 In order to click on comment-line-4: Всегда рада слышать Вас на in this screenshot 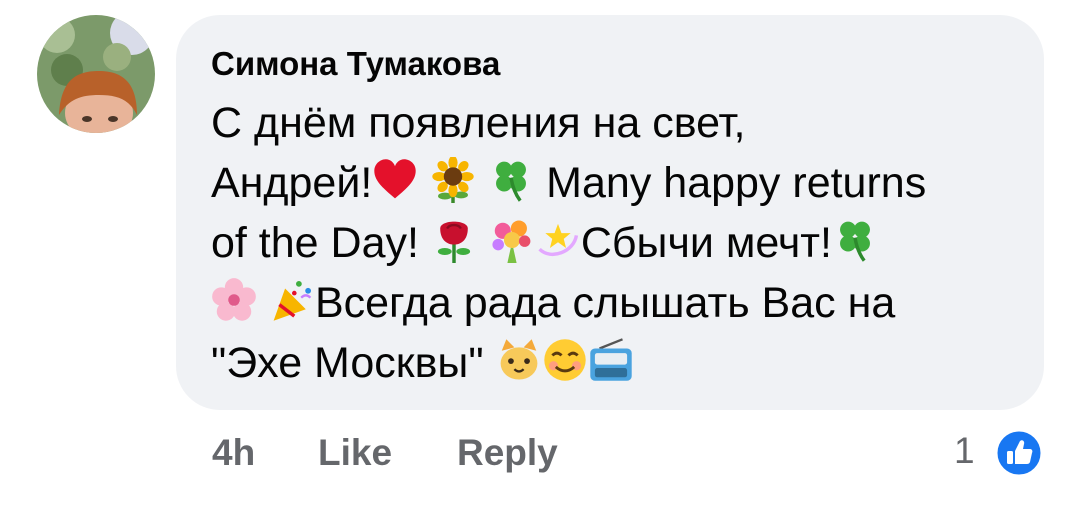, I will do `click(626, 303)`.